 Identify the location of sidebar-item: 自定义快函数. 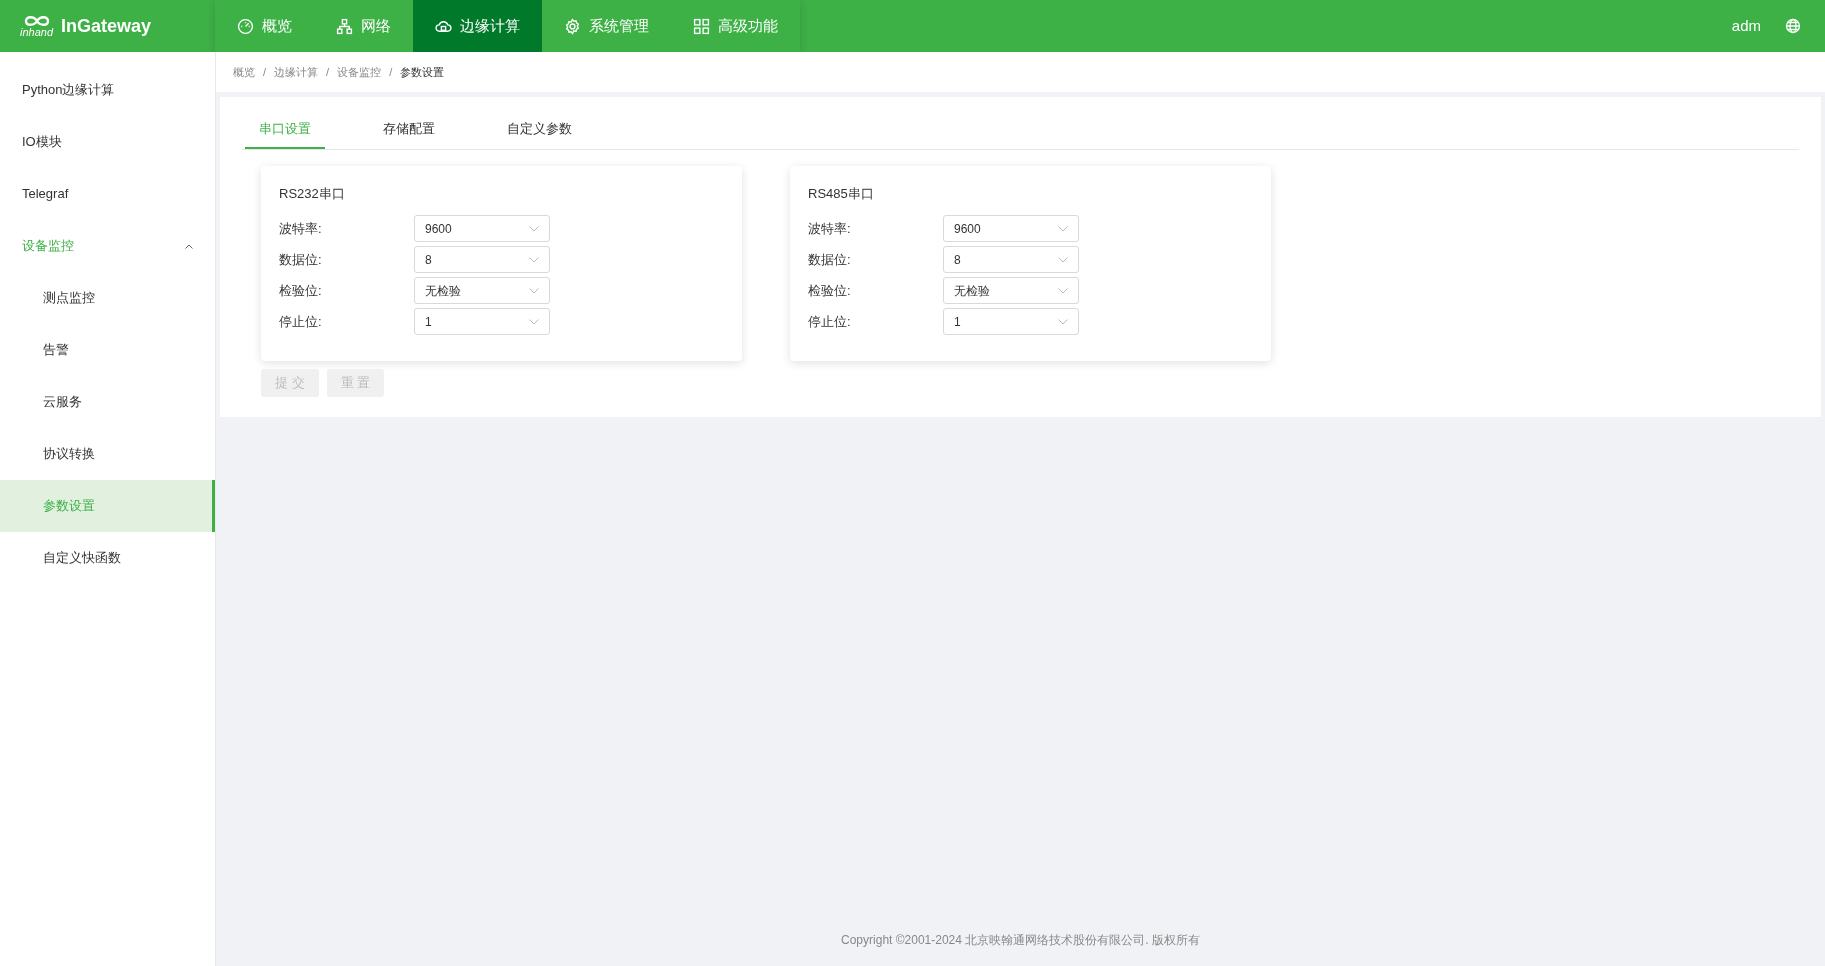
(107, 558).